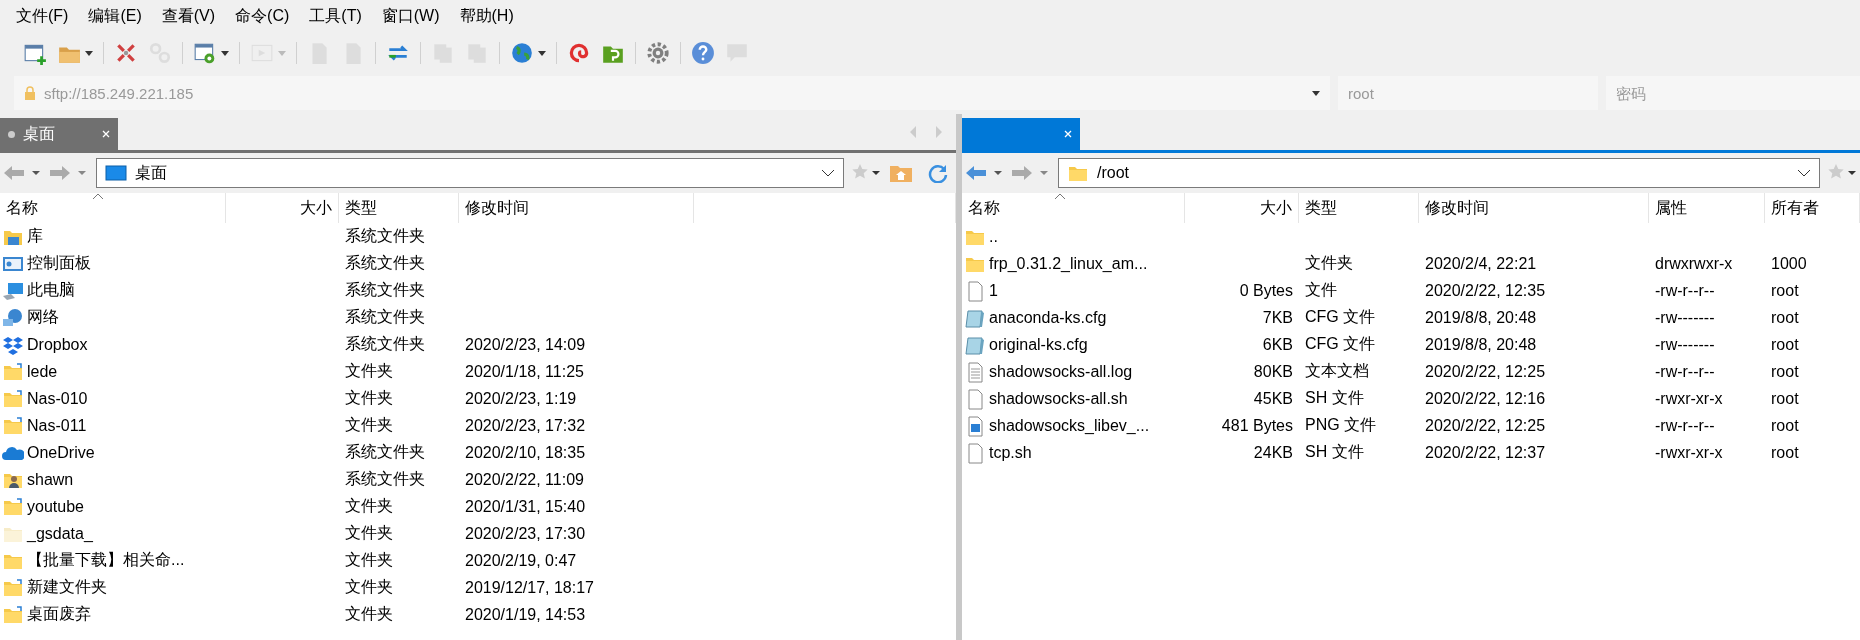  I want to click on file-name: Nas-011, so click(57, 425).